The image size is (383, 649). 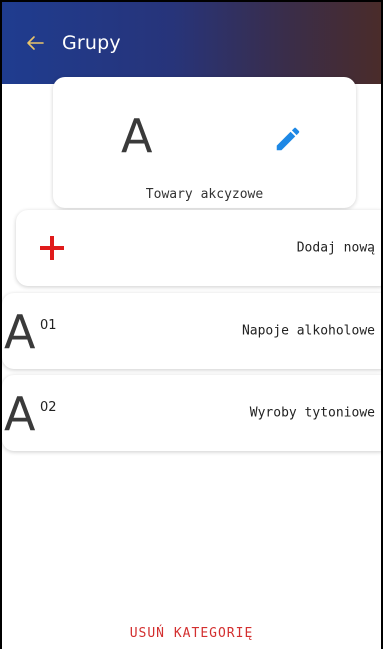 What do you see at coordinates (48, 407) in the screenshot?
I see `group-code: 02` at bounding box center [48, 407].